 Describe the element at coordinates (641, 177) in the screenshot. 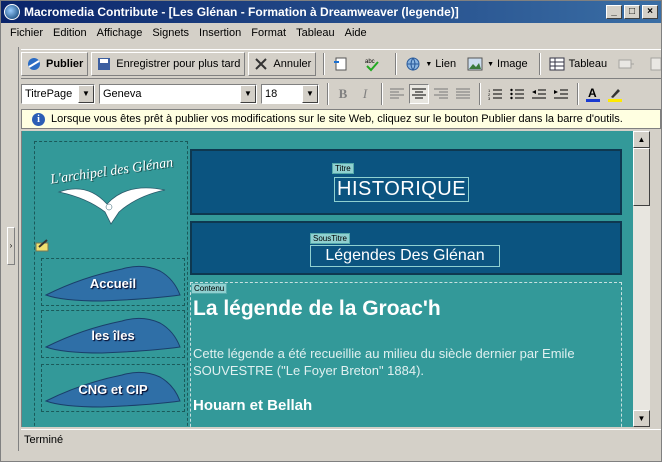

I see `scroll-thumb` at that location.